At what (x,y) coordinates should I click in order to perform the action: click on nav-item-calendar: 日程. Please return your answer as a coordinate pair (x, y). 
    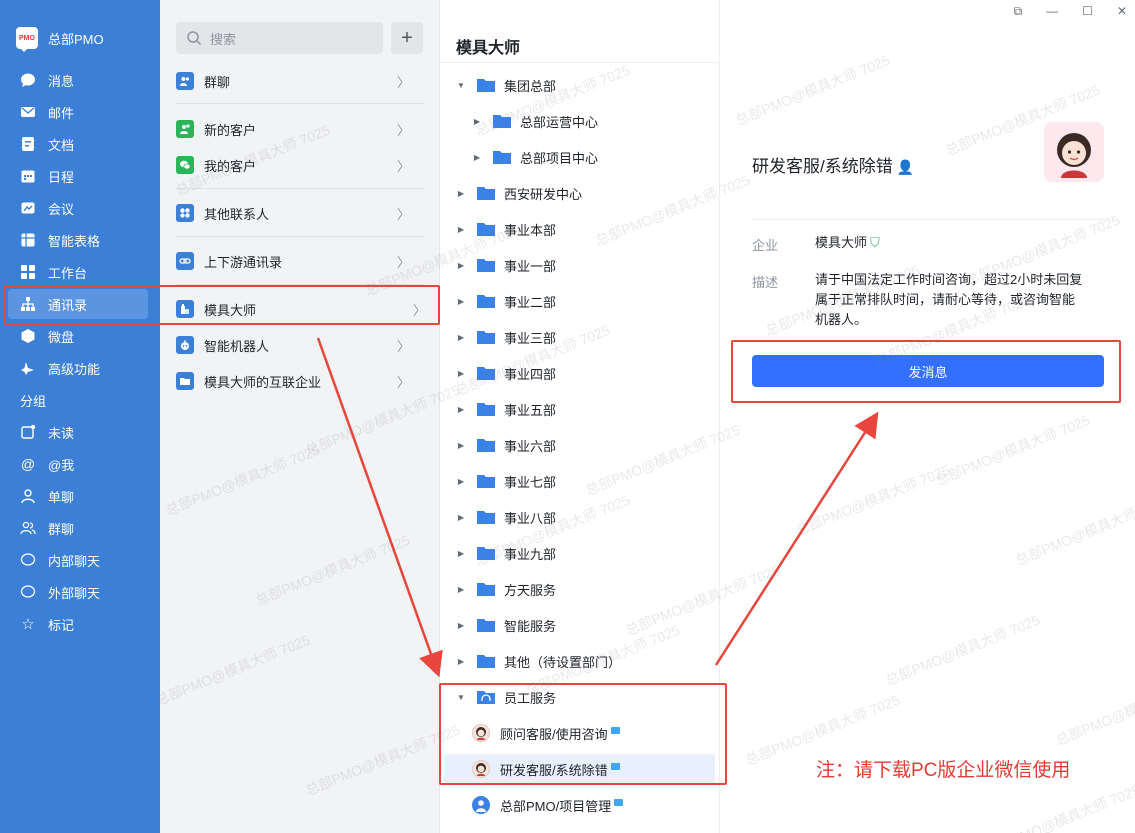
    Looking at the image, I should click on (78, 176).